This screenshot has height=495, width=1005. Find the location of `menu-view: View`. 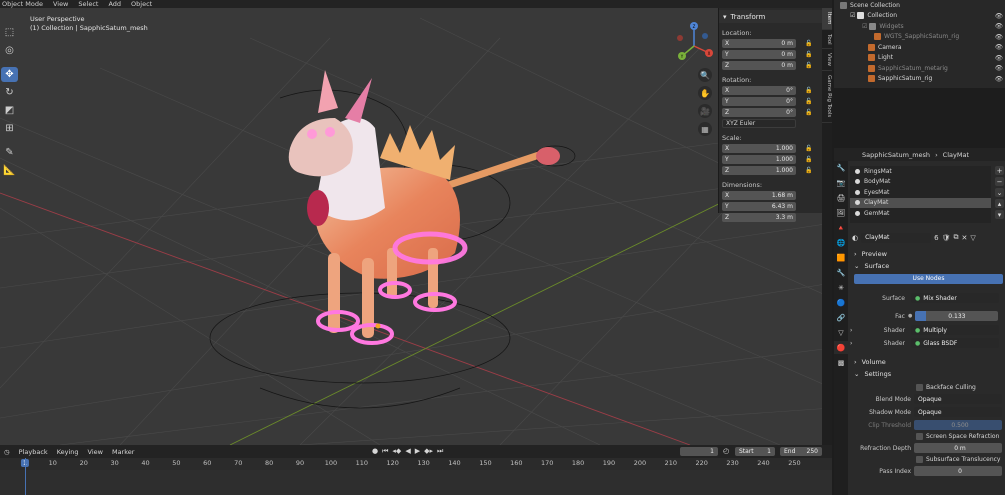

menu-view: View is located at coordinates (95, 452).